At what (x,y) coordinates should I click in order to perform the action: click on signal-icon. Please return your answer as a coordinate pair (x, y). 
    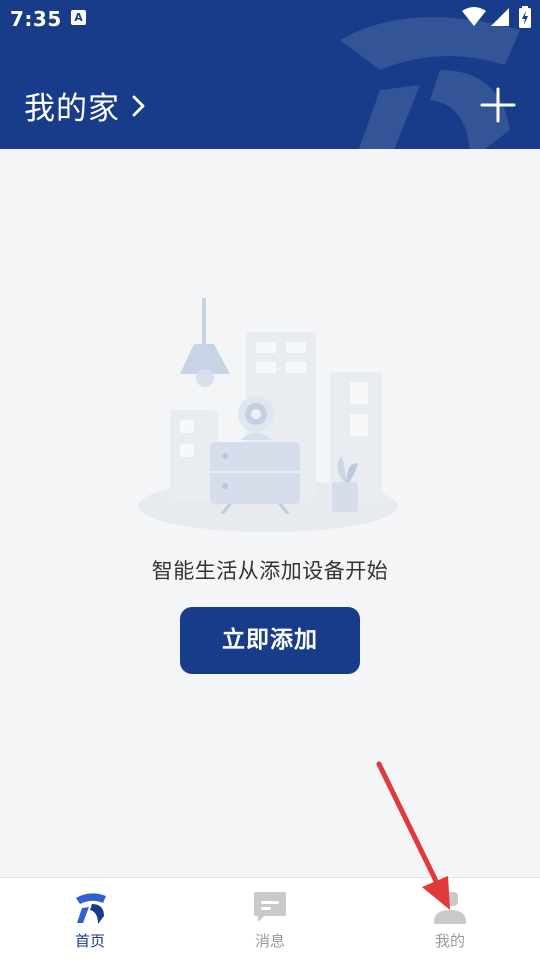
    Looking at the image, I should click on (500, 17).